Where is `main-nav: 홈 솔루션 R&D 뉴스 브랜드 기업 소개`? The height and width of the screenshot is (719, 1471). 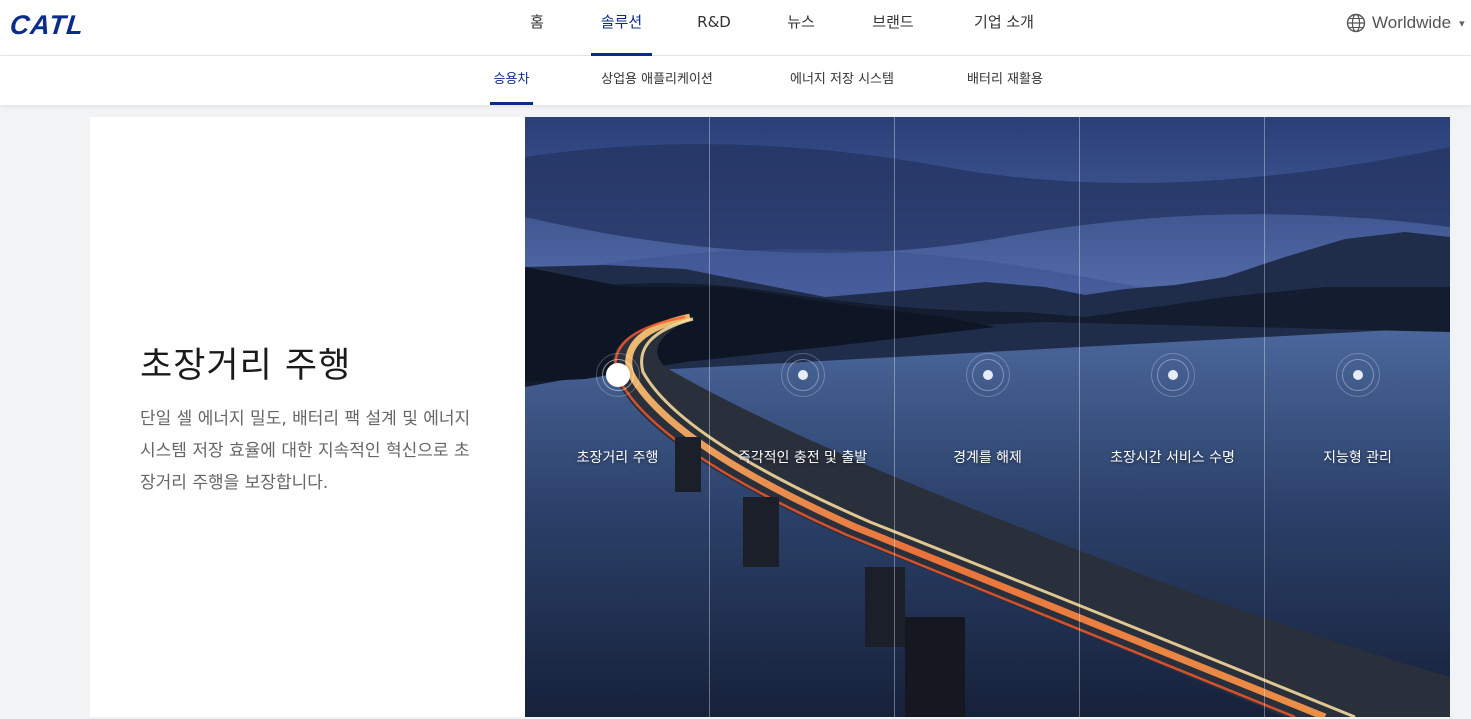
main-nav: 홈 솔루션 R&D 뉴스 브랜드 기업 소개 is located at coordinates (735, 28).